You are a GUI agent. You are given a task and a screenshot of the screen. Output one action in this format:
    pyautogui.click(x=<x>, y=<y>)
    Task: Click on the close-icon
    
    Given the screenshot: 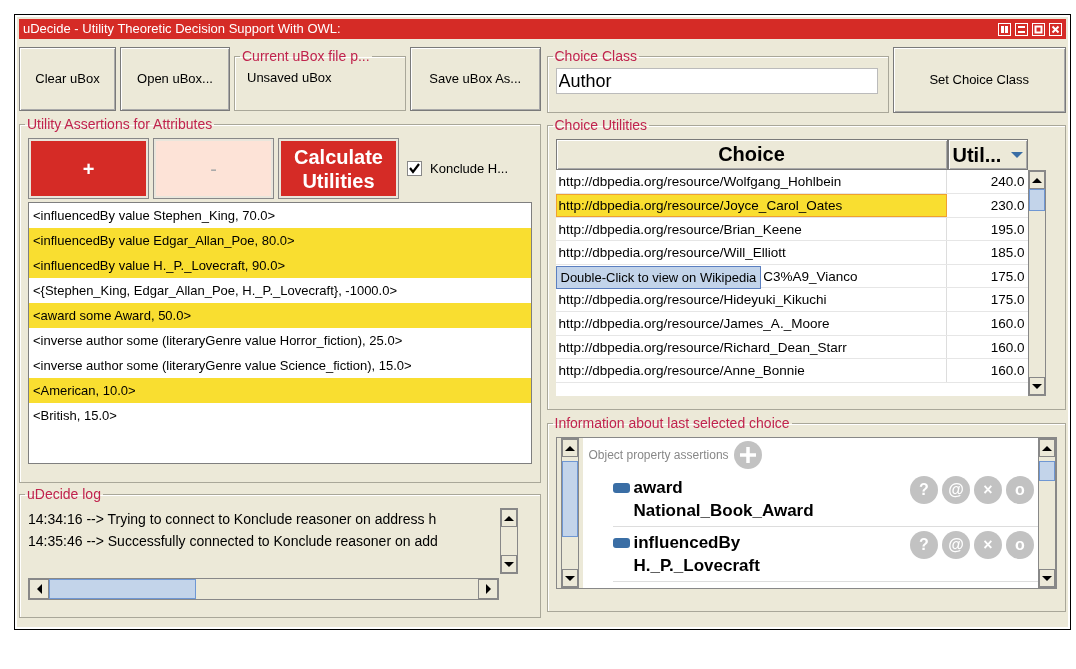 What is the action you would take?
    pyautogui.click(x=1055, y=29)
    